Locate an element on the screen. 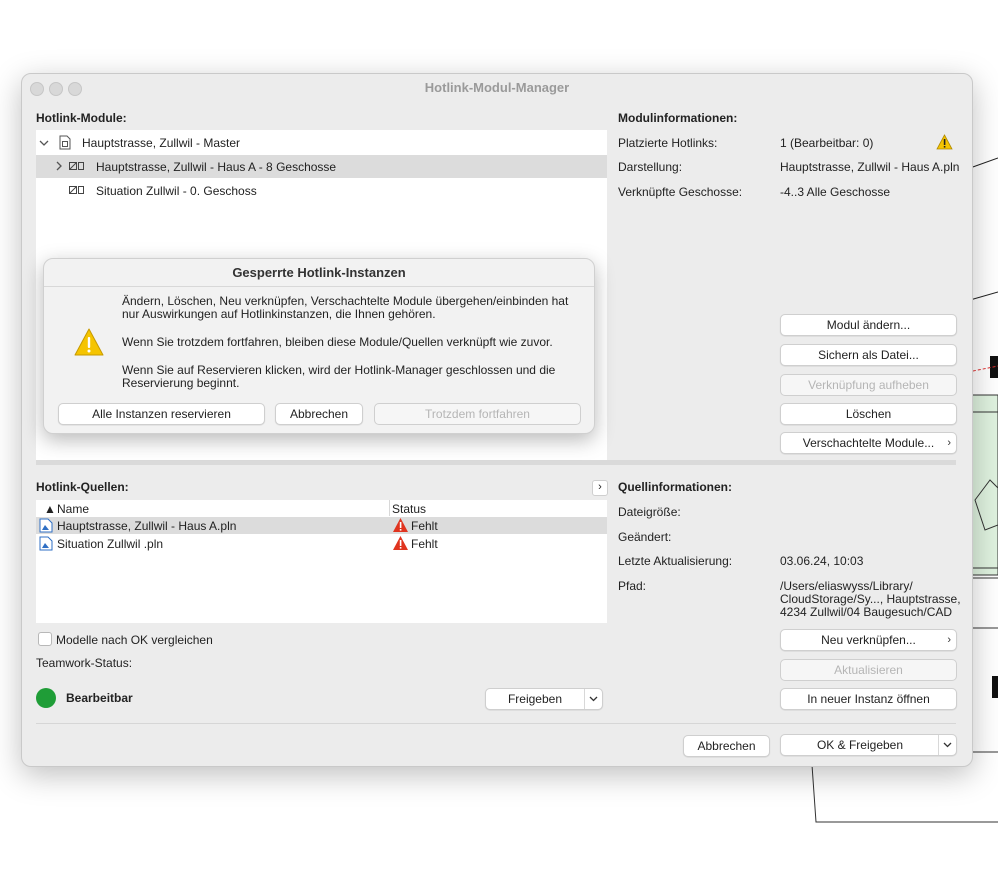  teamwork-status-label: Teamwork-Status: is located at coordinates (84, 663).